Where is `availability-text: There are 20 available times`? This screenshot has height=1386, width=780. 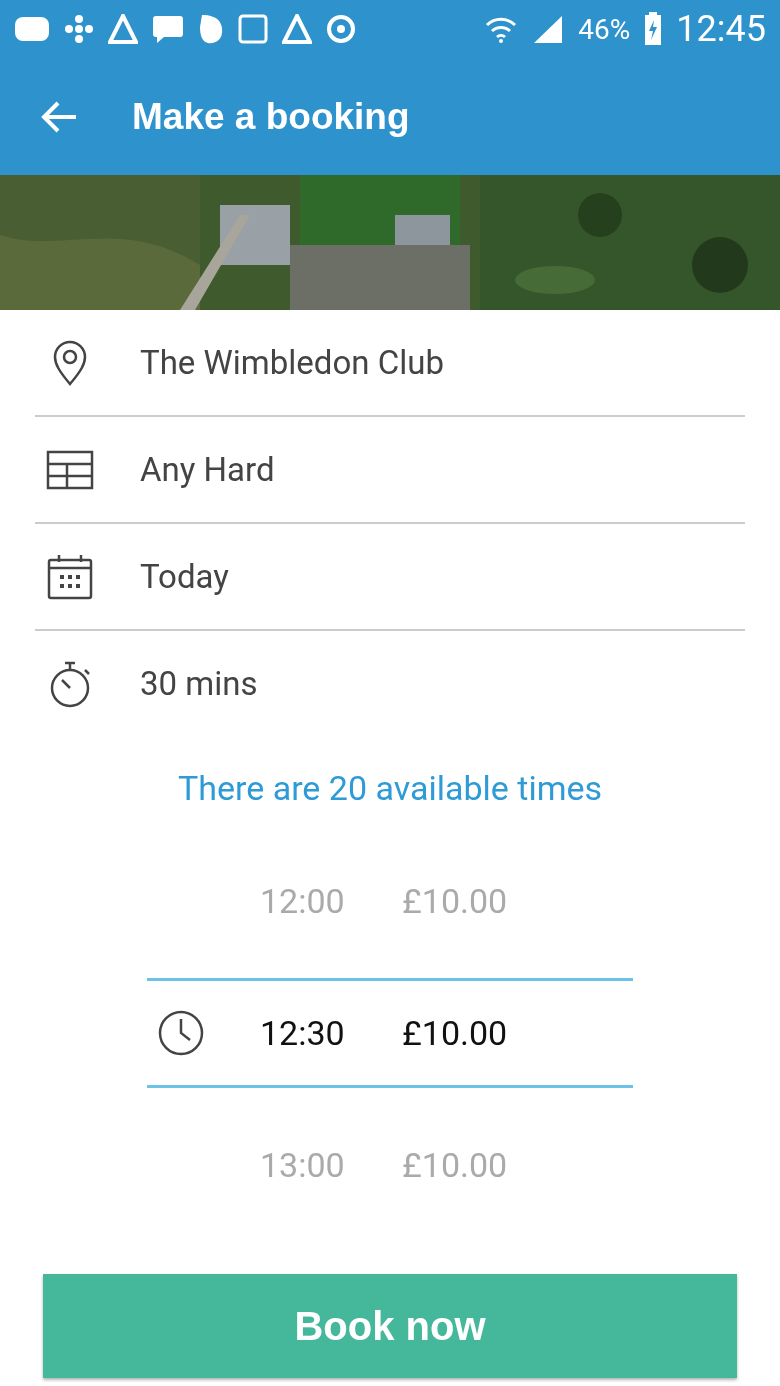
availability-text: There are 20 available times is located at coordinates (390, 788).